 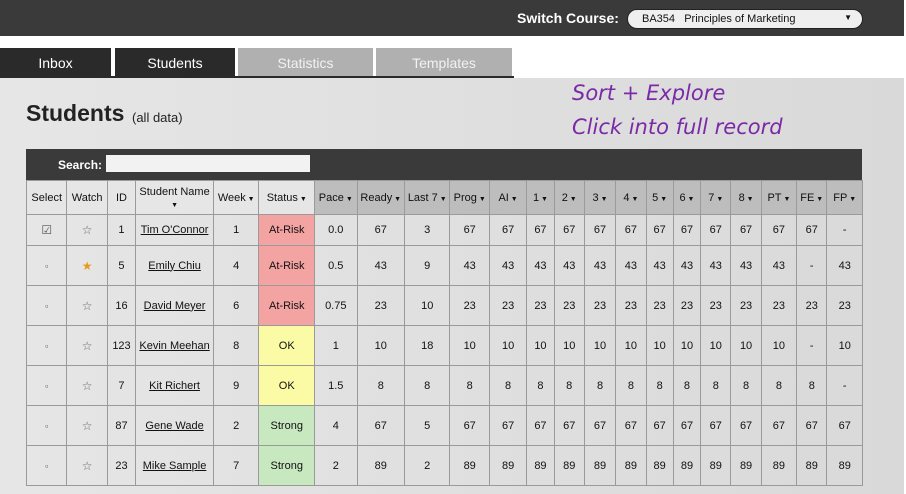 What do you see at coordinates (687, 197) in the screenshot?
I see `column-header-6: 6 ▼` at bounding box center [687, 197].